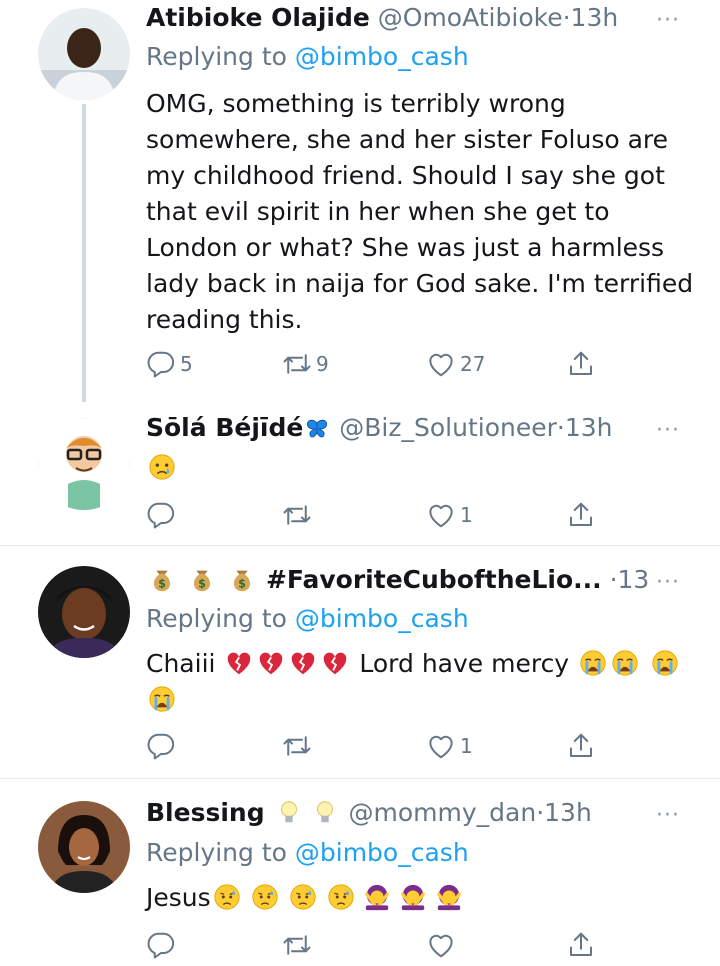 The height and width of the screenshot is (966, 720). What do you see at coordinates (322, 364) in the screenshot?
I see `retweet-count: 9` at bounding box center [322, 364].